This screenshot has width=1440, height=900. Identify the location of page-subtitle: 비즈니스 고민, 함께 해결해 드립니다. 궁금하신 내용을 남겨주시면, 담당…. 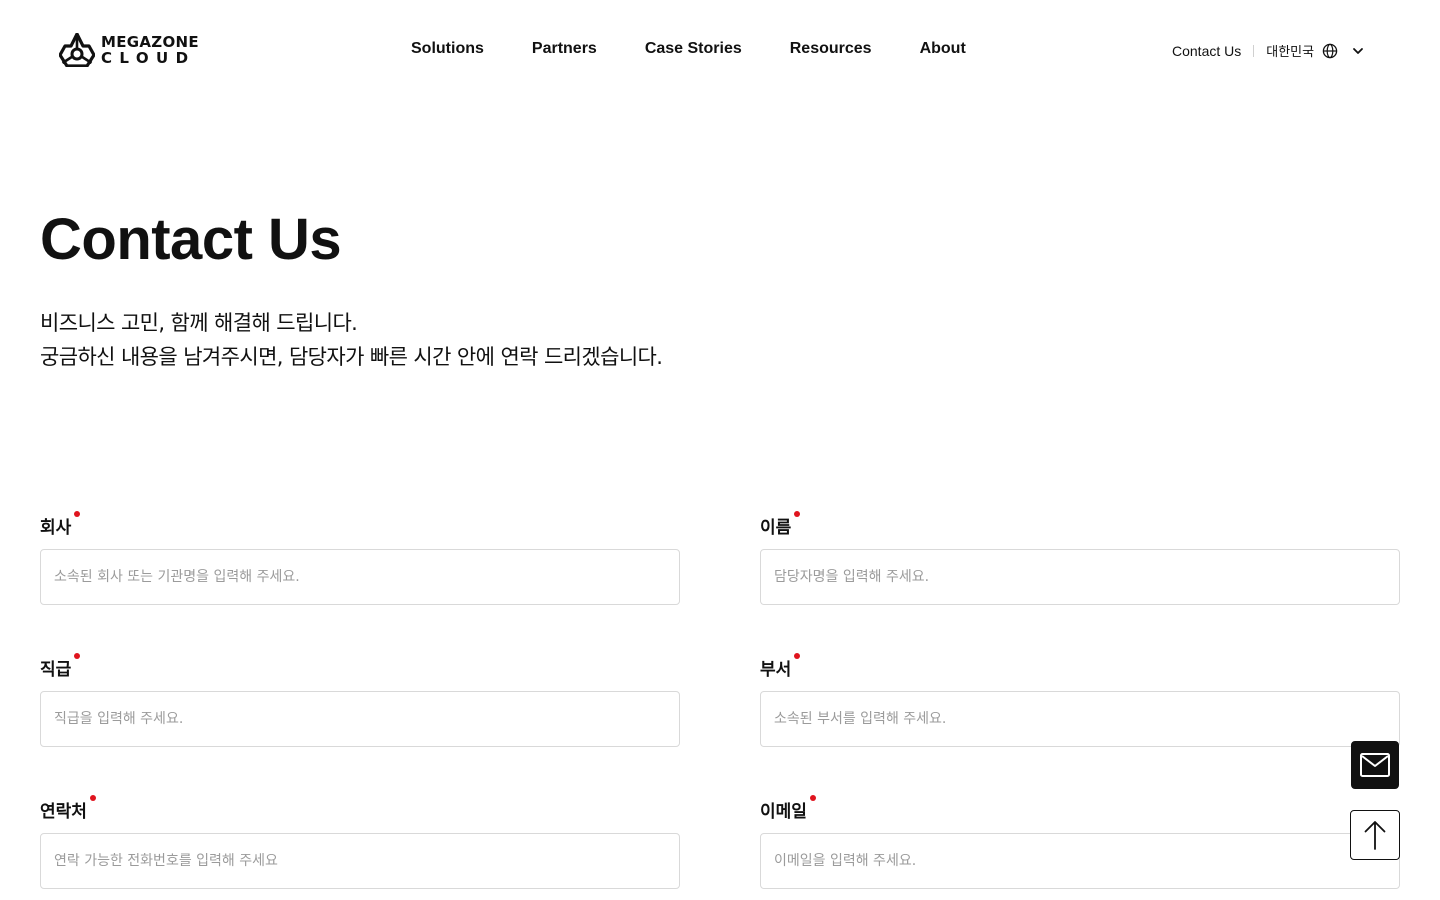
(351, 340).